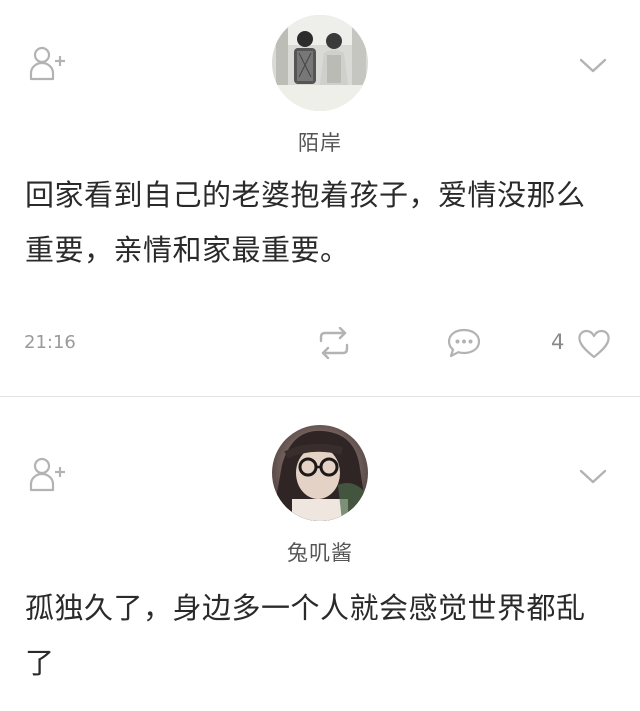 This screenshot has height=711, width=640. I want to click on heart-icon, so click(594, 344).